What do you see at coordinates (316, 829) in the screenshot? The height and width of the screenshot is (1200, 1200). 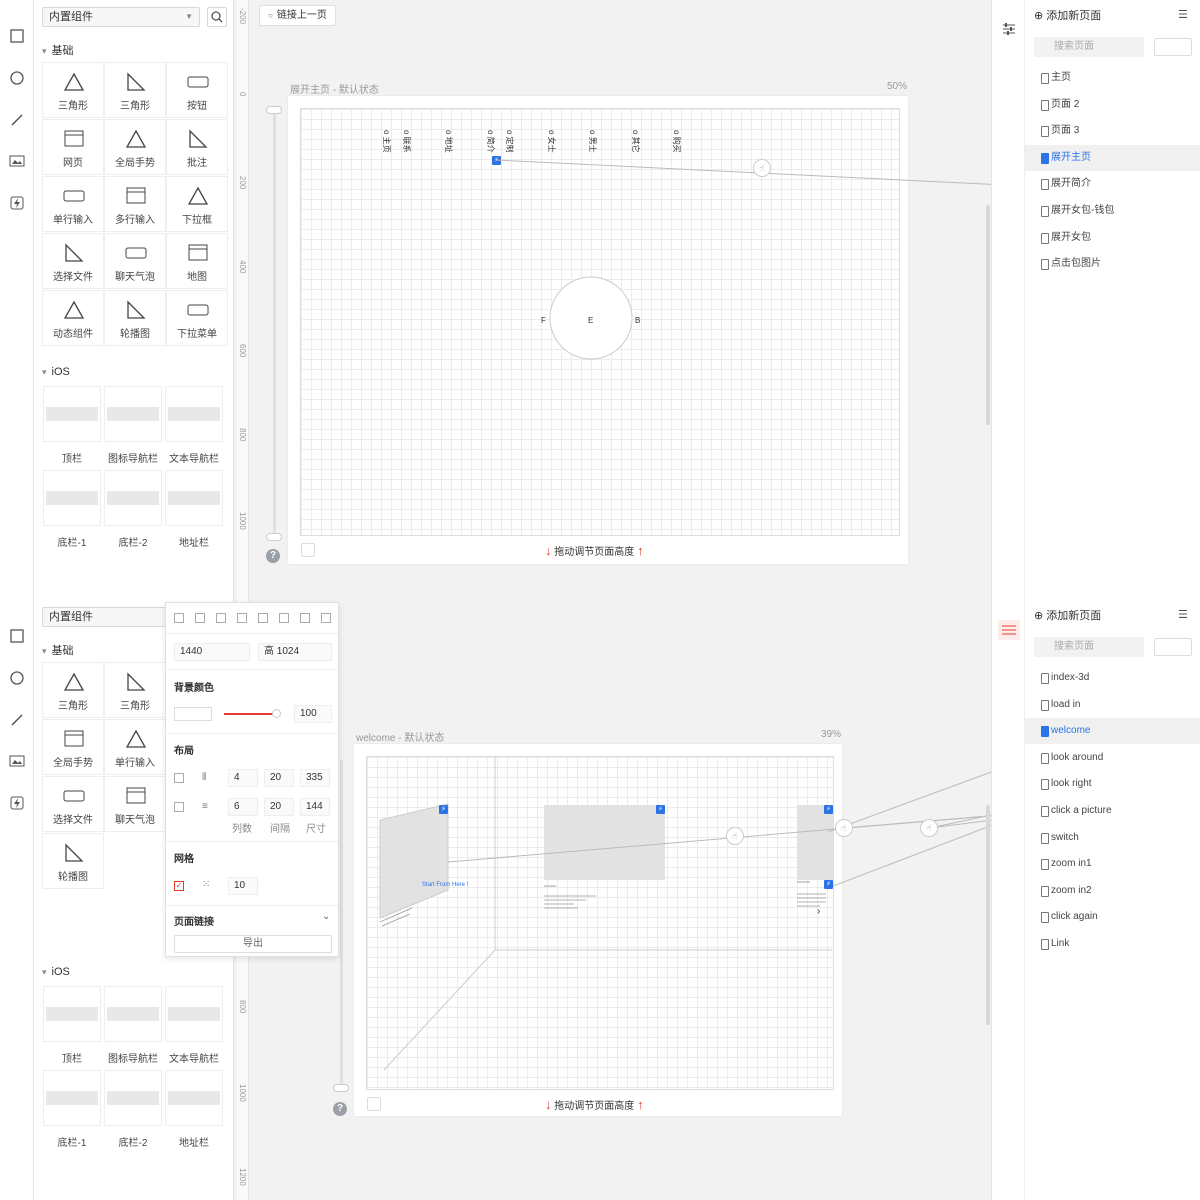 I see `col-label-size: 尺寸` at bounding box center [316, 829].